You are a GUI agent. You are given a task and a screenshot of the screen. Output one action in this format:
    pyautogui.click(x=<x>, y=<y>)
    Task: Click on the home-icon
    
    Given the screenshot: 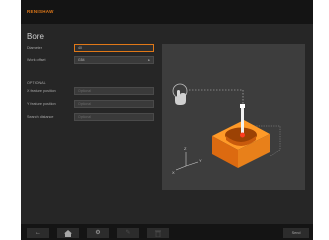 What is the action you would take?
    pyautogui.click(x=68, y=233)
    